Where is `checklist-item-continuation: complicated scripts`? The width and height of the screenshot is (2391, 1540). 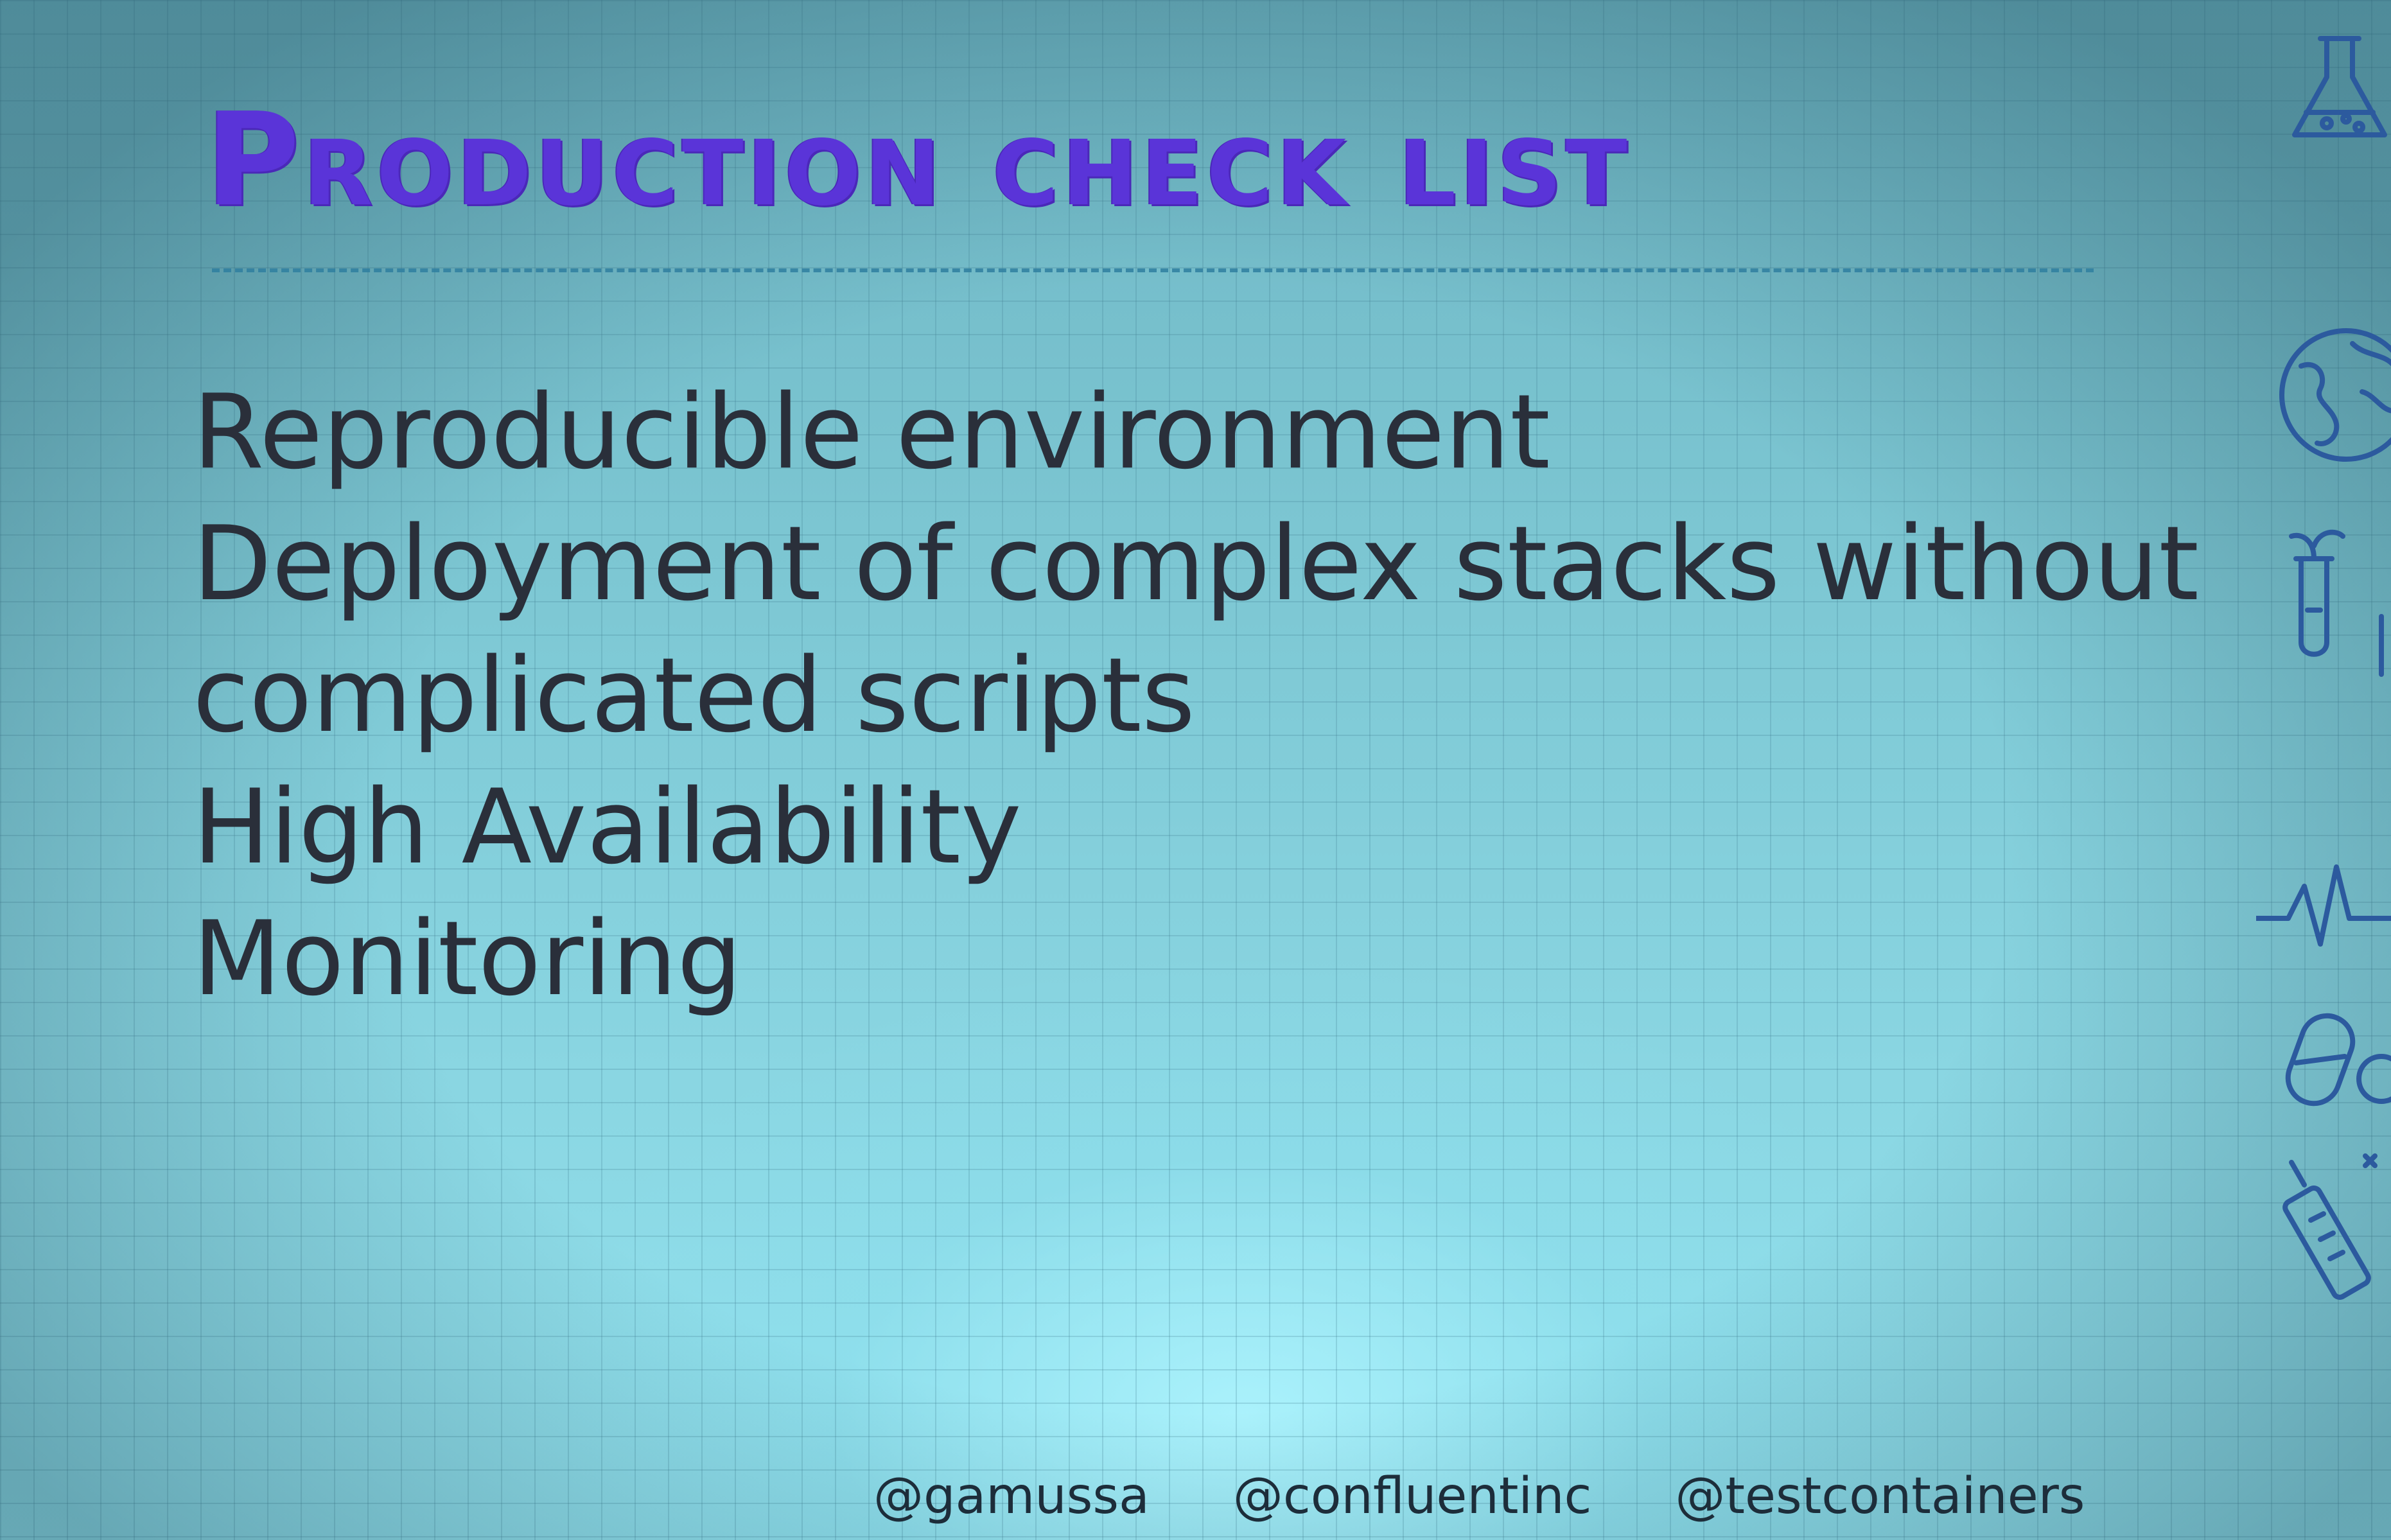 checklist-item-continuation: complicated scripts is located at coordinates (695, 695).